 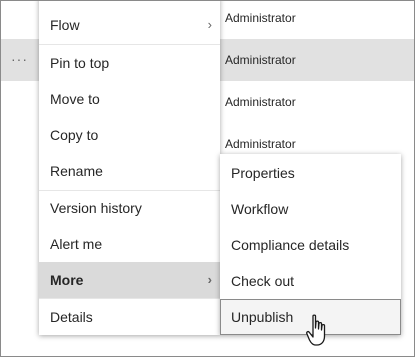 I want to click on menu-item-copy-to: Copy to, so click(x=129, y=135).